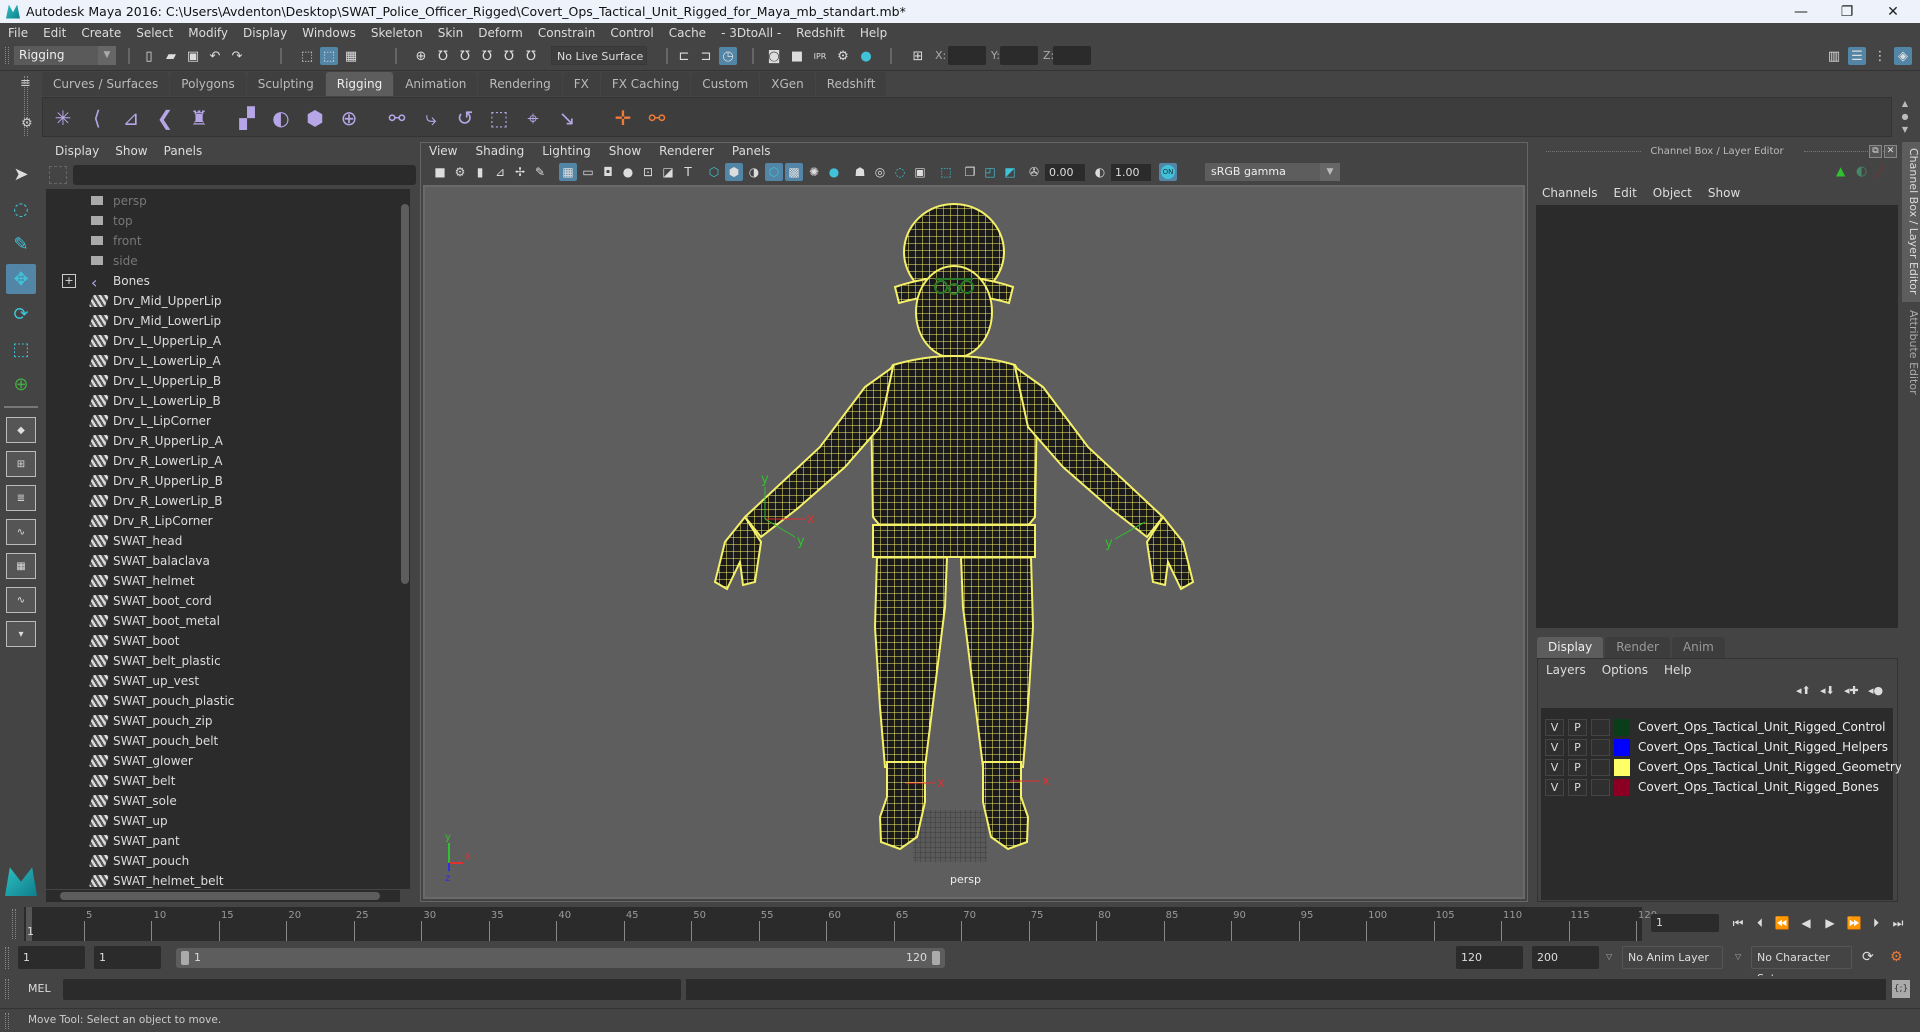 The image size is (1920, 1032). Describe the element at coordinates (1034, 172) in the screenshot. I see `exposure-icon: ✇` at that location.